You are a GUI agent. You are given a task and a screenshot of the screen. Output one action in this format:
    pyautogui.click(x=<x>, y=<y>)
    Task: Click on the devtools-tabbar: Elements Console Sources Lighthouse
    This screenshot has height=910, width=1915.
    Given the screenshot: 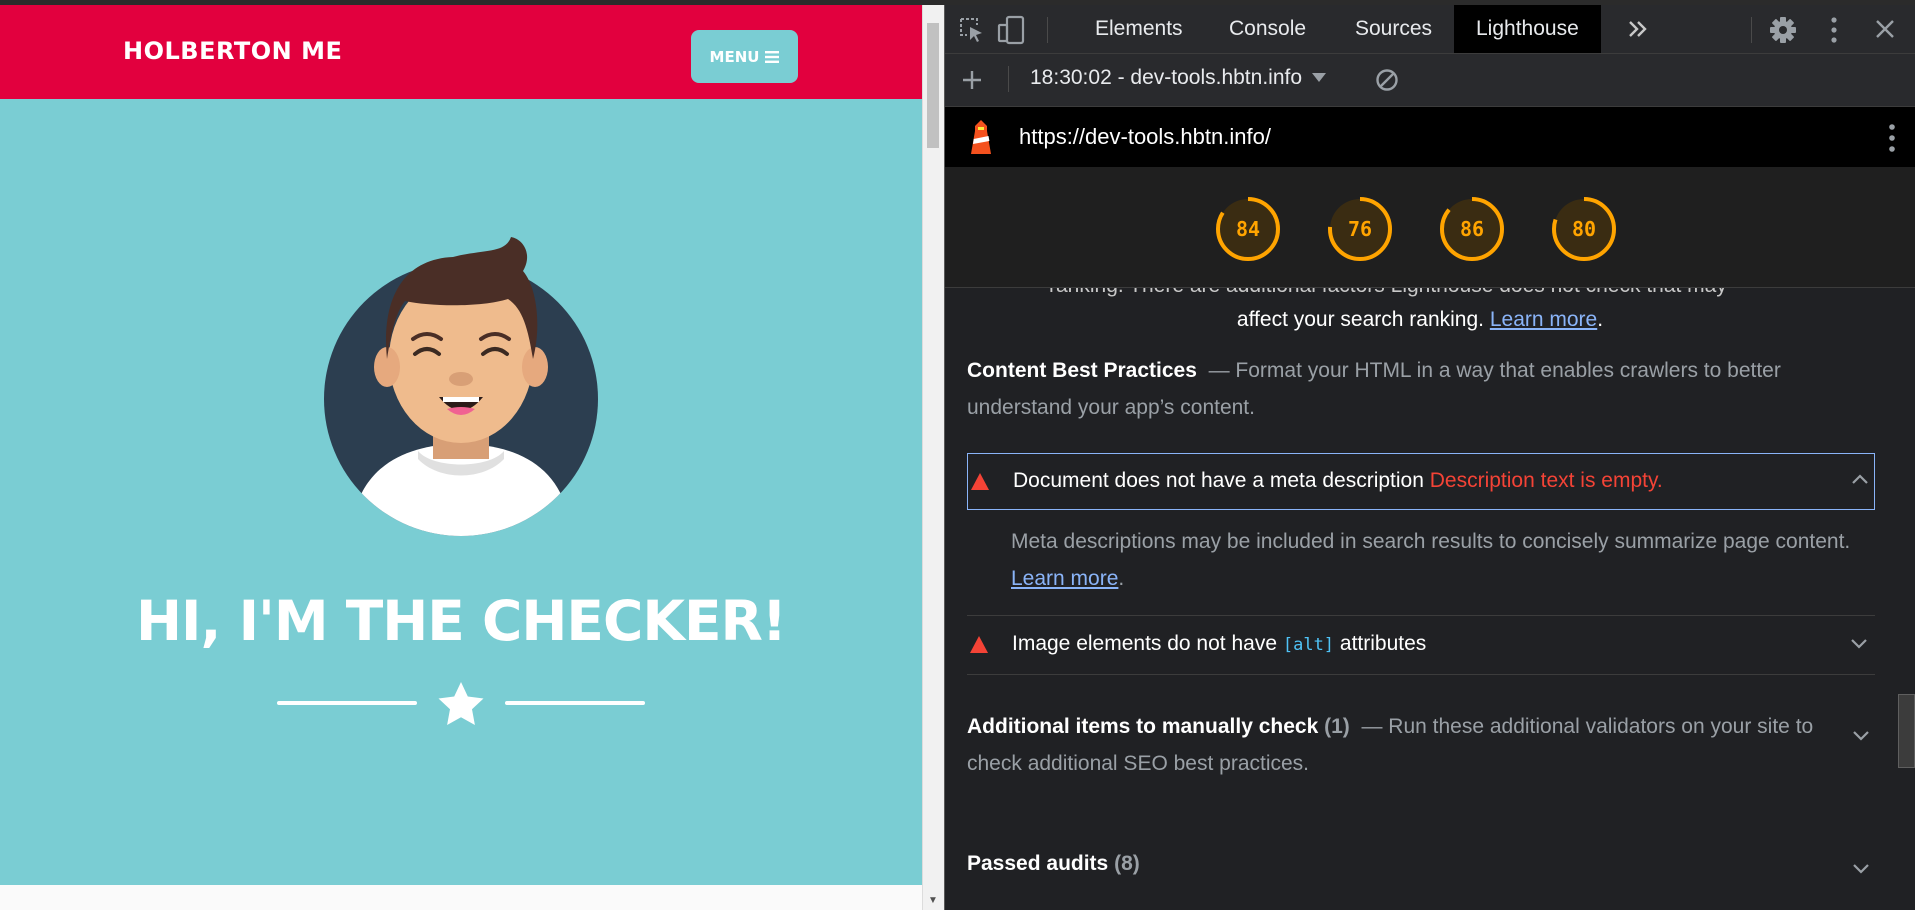 What is the action you would take?
    pyautogui.click(x=1430, y=29)
    